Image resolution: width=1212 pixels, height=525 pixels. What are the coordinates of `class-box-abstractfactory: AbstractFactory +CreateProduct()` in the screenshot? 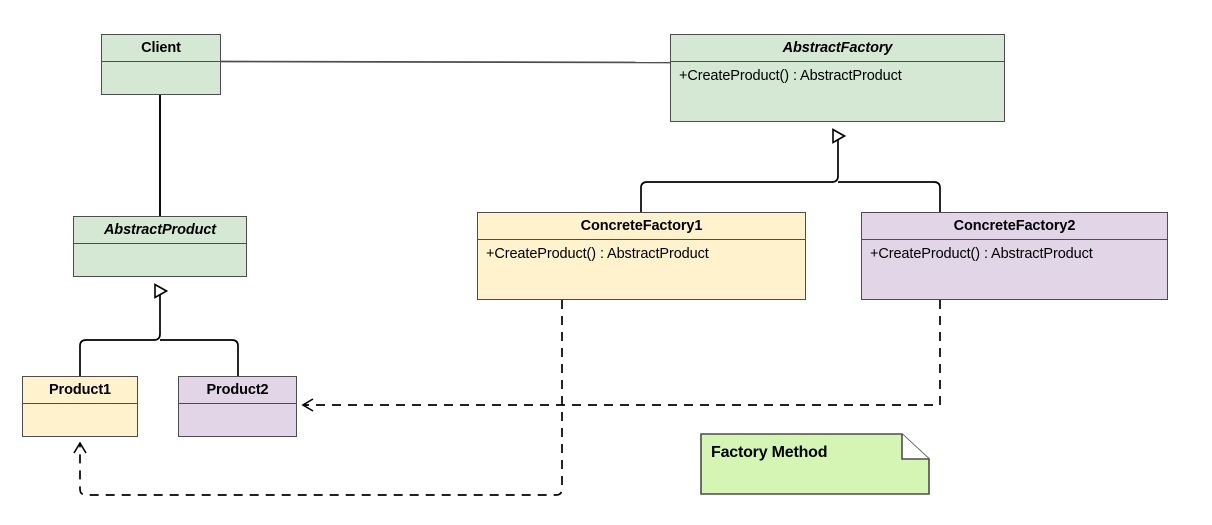 It's located at (837, 78).